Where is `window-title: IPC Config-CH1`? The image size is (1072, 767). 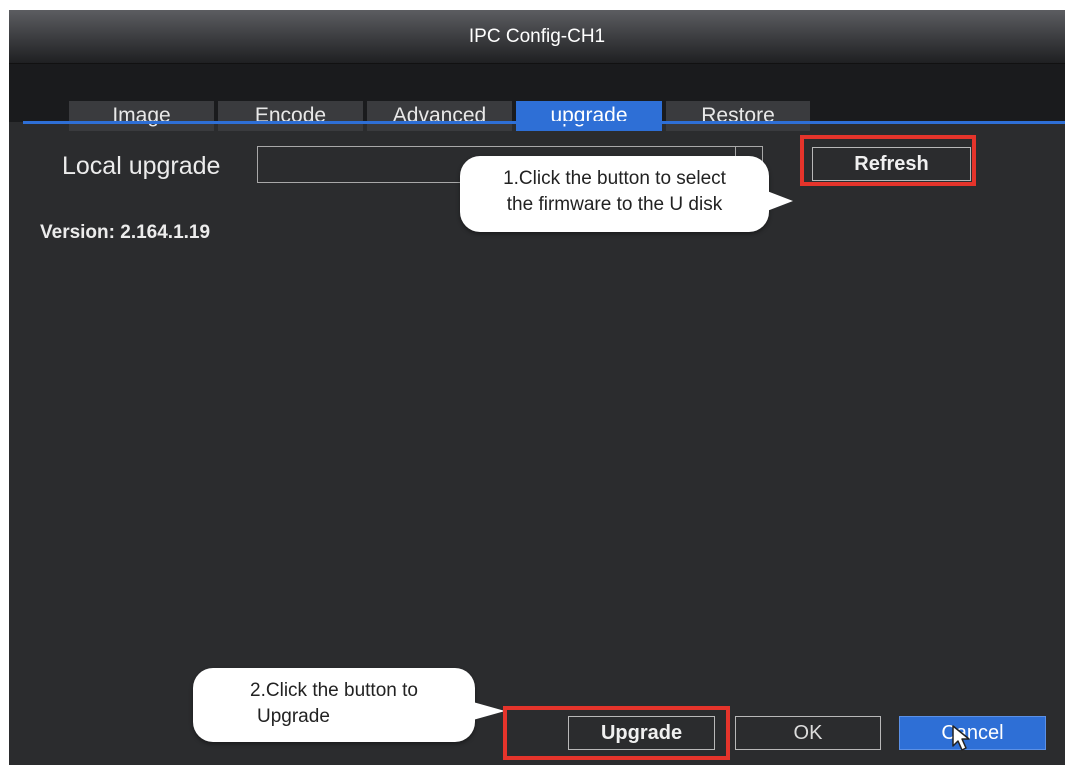 window-title: IPC Config-CH1 is located at coordinates (537, 37).